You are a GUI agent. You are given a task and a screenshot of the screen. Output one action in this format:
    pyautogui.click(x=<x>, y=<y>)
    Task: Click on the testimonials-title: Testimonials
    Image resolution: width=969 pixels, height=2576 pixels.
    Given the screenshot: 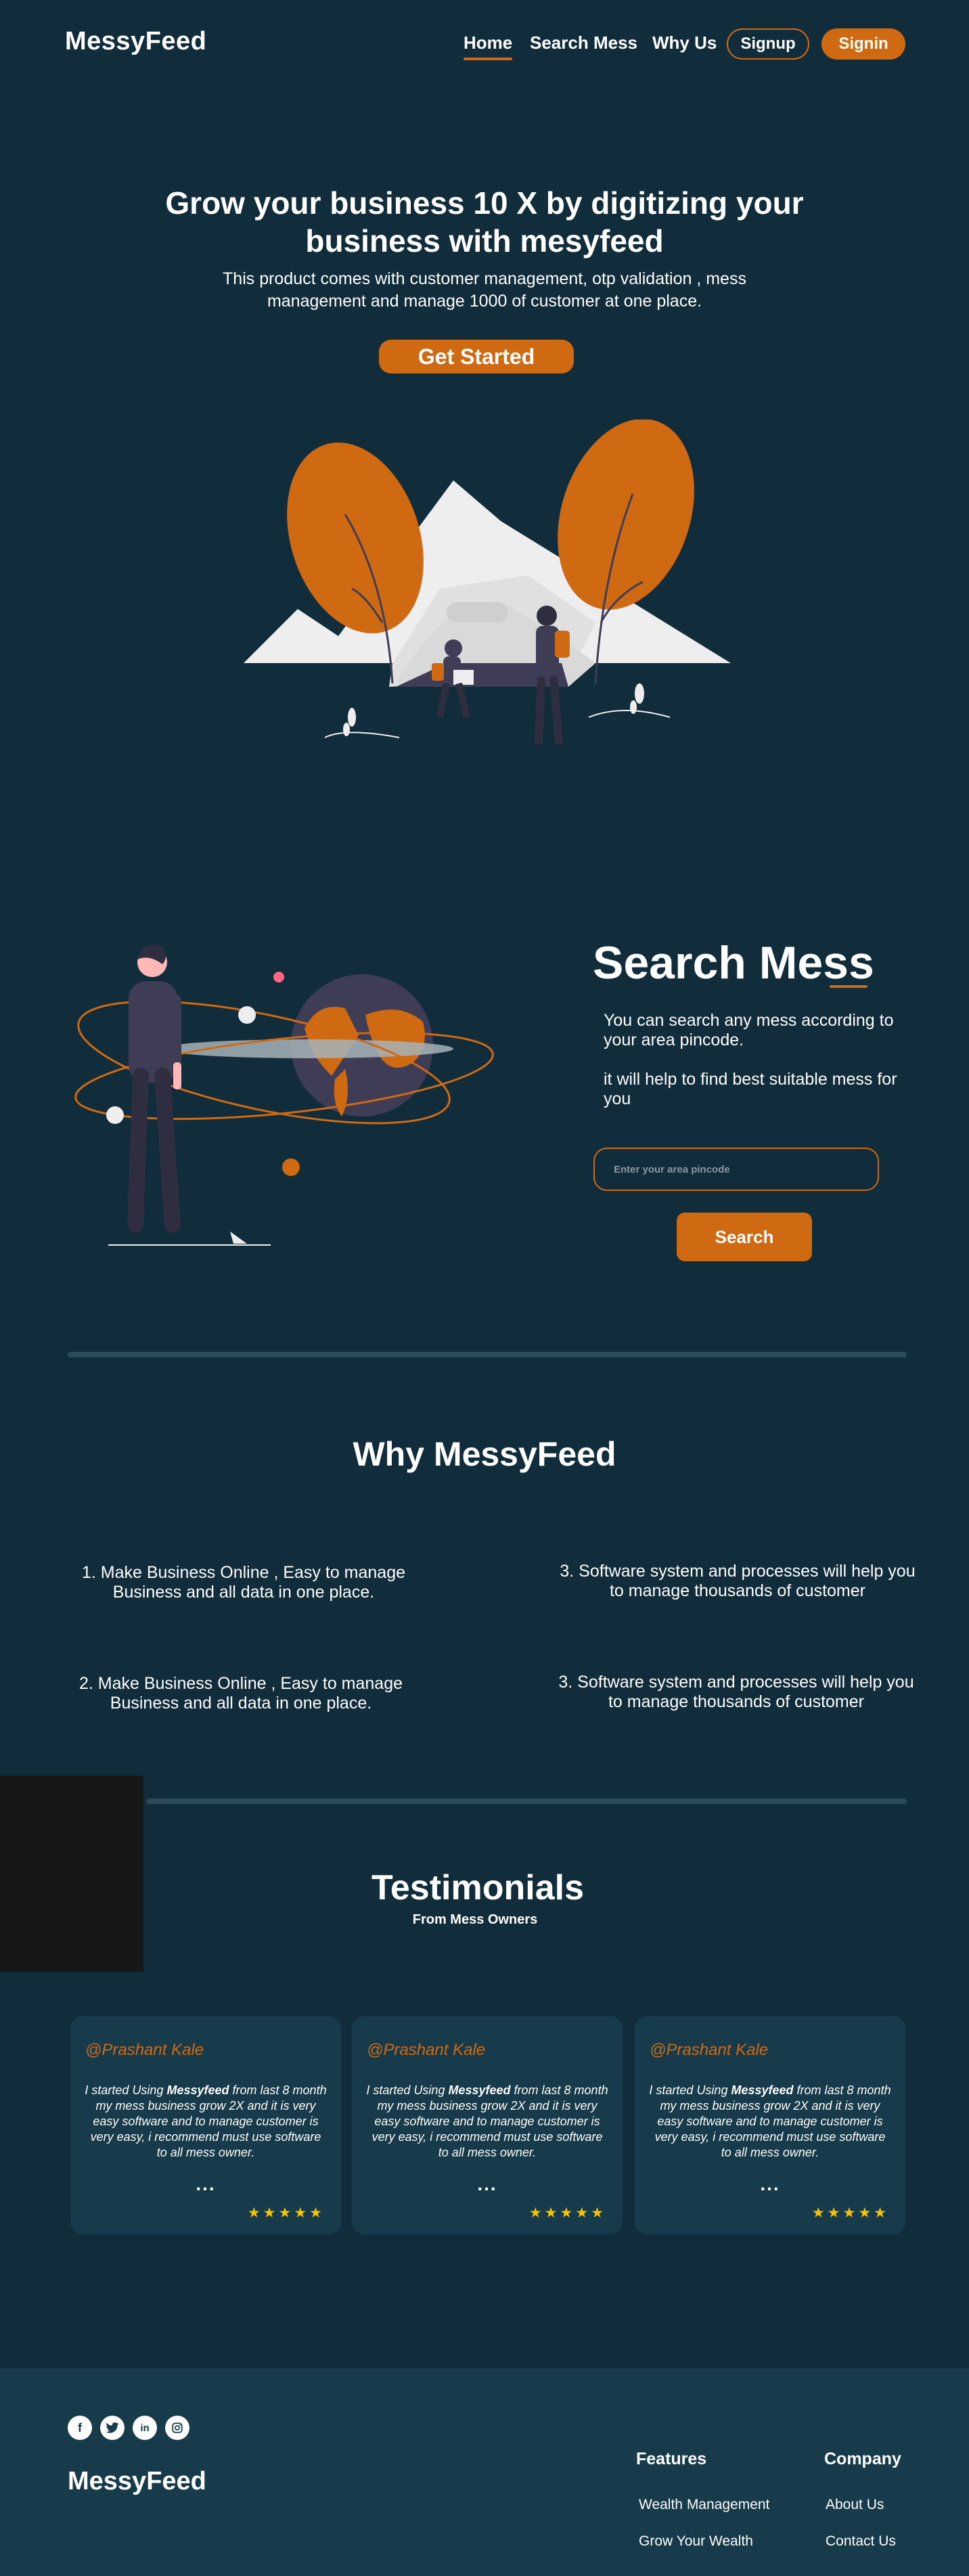 What is the action you would take?
    pyautogui.click(x=477, y=1887)
    